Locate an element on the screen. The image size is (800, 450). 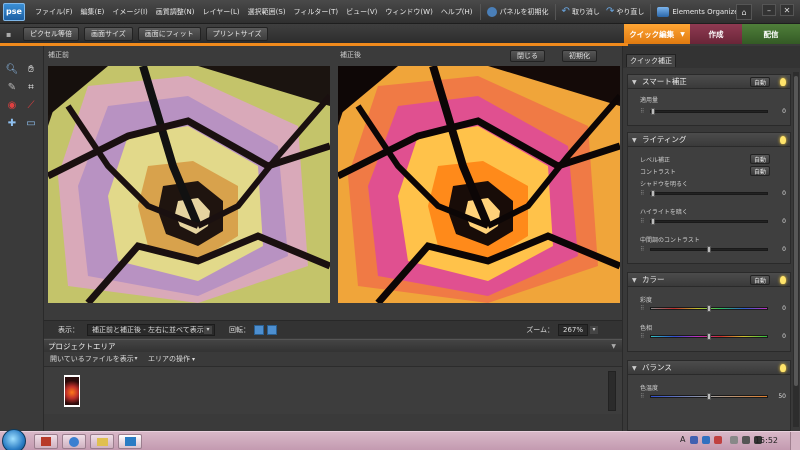
highlights-slider is located at coordinates (709, 221).